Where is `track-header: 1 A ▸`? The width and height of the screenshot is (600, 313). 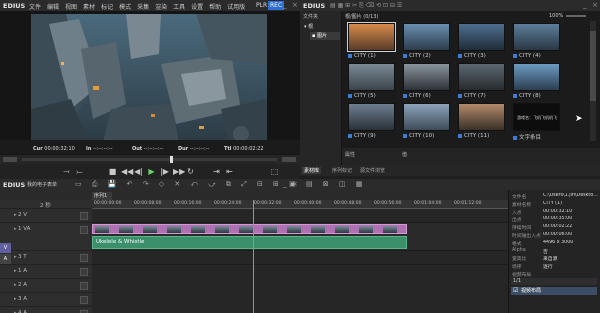 track-header: 1 A ▸ is located at coordinates (46, 272).